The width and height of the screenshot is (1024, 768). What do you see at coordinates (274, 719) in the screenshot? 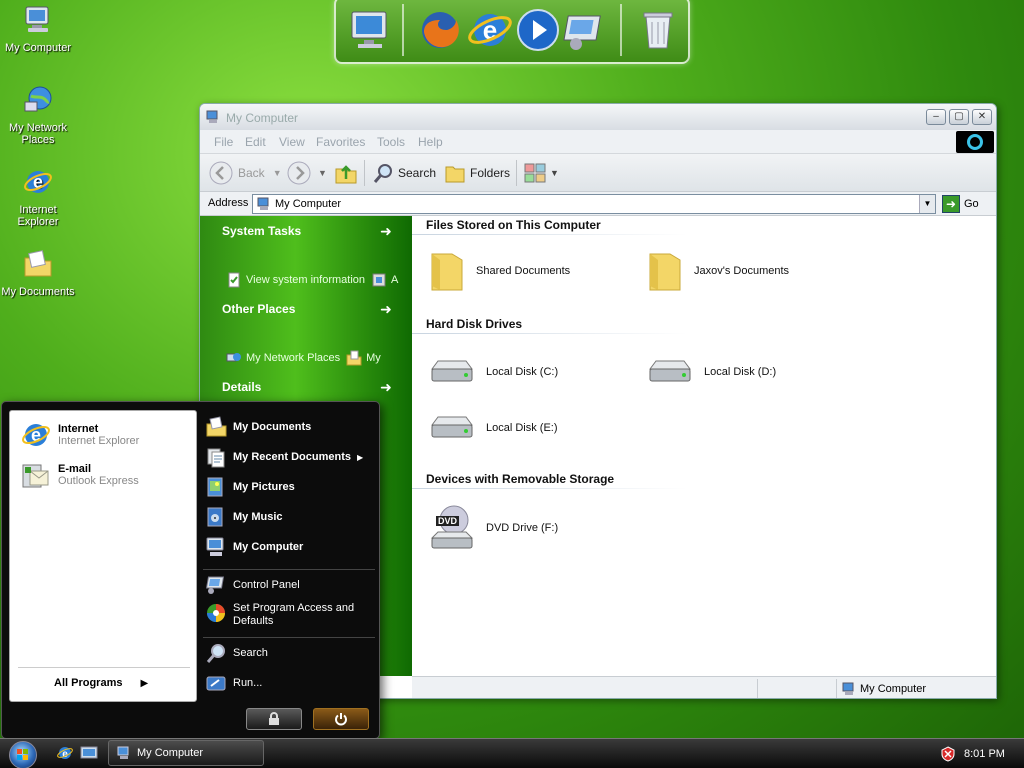
I see `lock-button` at bounding box center [274, 719].